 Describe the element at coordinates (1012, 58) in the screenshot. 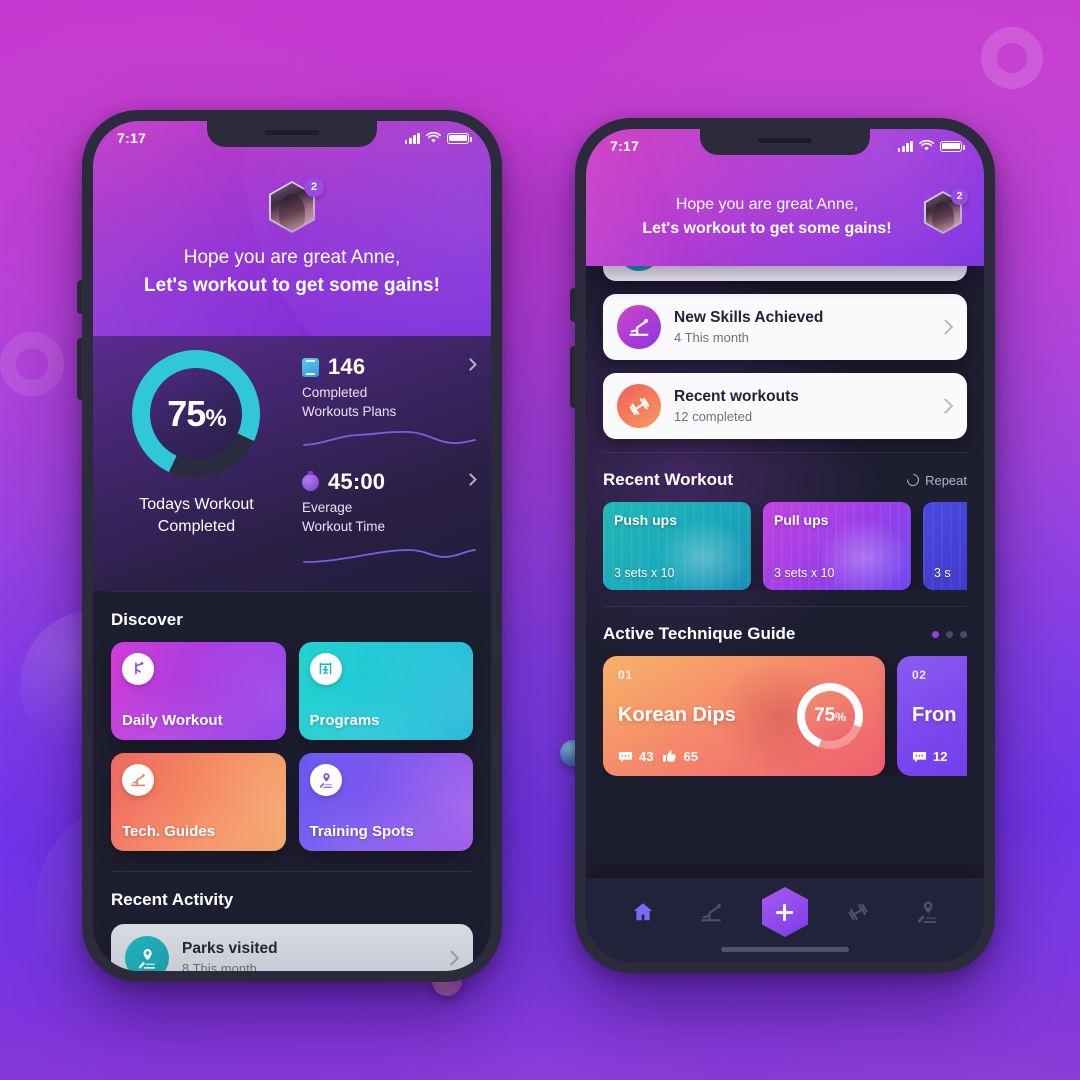

I see `background-ring-topright` at that location.